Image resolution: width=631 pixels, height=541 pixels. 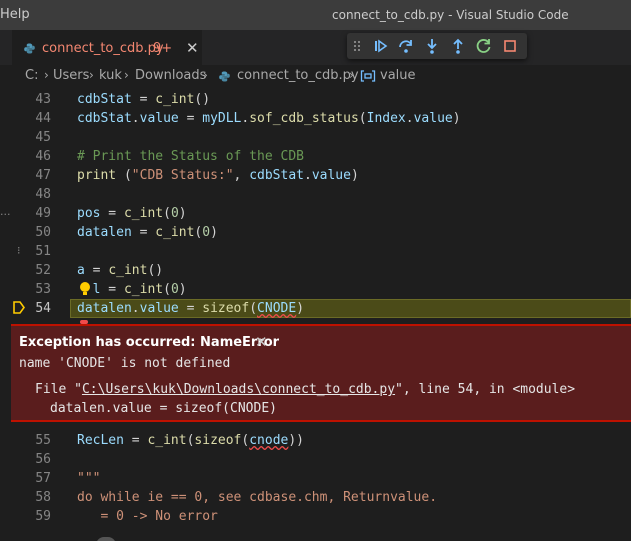 I want to click on code-token: Index, so click(x=386, y=118).